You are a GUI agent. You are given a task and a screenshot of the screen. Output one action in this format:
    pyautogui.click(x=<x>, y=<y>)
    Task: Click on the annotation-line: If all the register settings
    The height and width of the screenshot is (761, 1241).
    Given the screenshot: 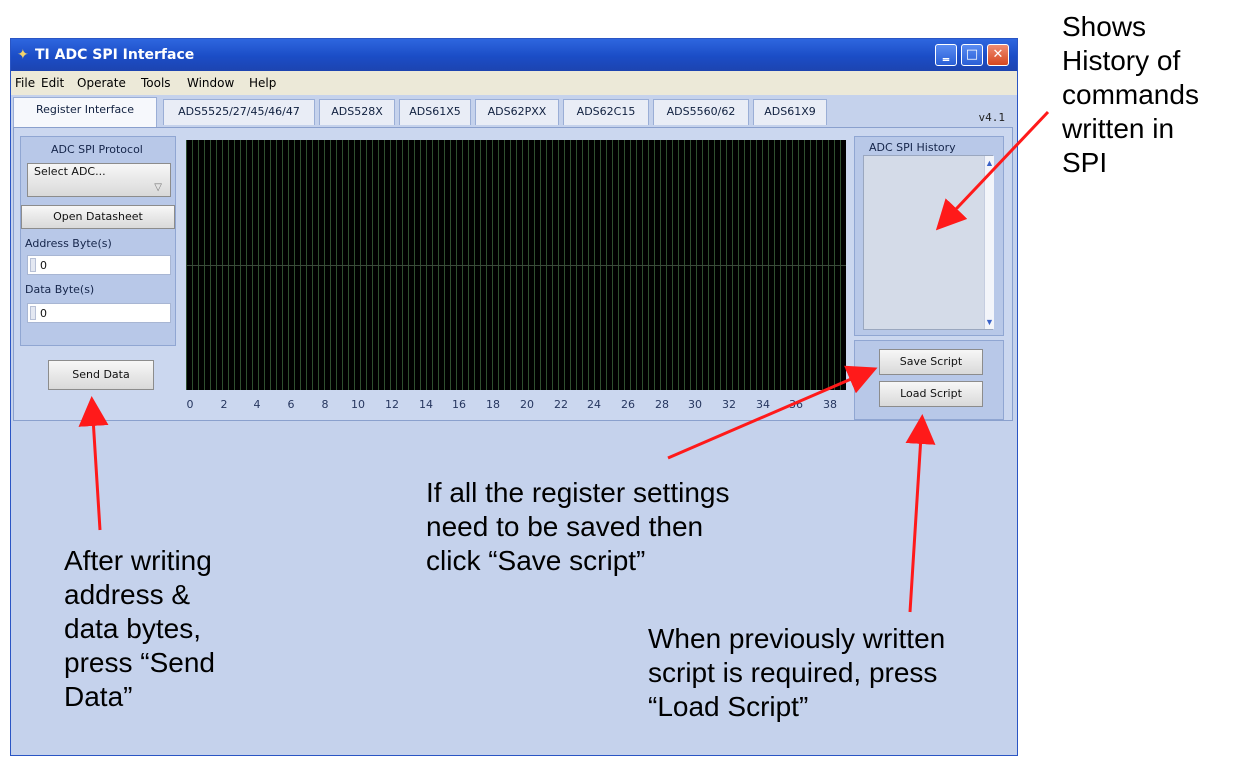 What is the action you would take?
    pyautogui.click(x=578, y=492)
    